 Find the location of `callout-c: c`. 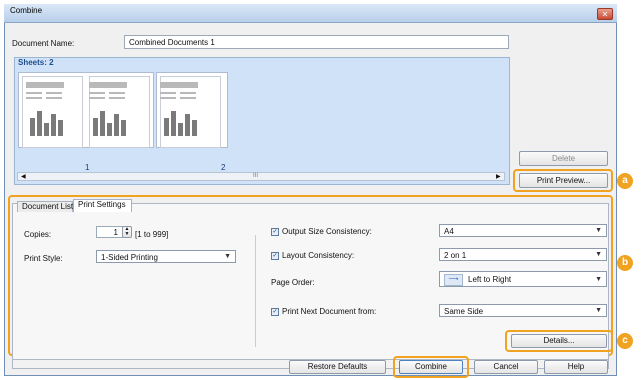

callout-c: c is located at coordinates (625, 341).